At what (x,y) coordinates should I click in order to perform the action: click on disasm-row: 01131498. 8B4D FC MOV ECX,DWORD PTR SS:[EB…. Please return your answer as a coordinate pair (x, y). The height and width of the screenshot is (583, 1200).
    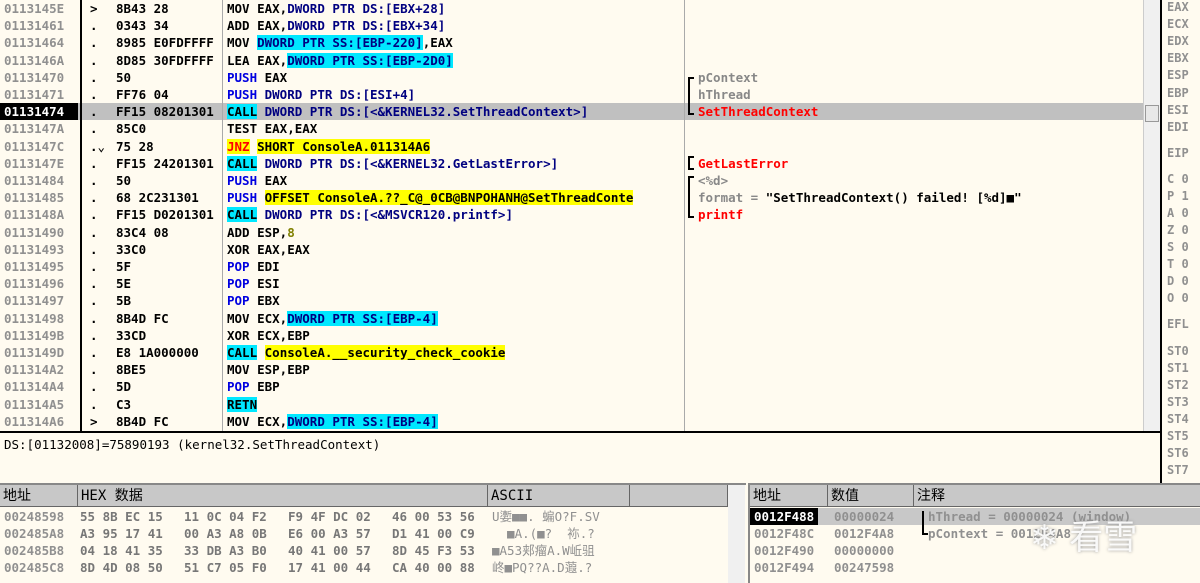
    Looking at the image, I should click on (571, 318).